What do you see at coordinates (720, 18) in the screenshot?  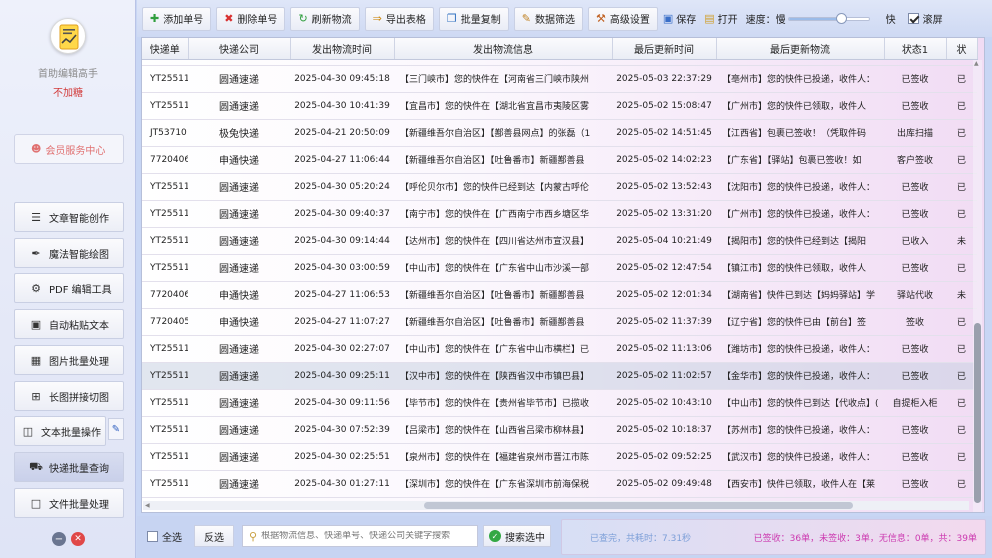 I see `open-button: ▤ 打开` at bounding box center [720, 18].